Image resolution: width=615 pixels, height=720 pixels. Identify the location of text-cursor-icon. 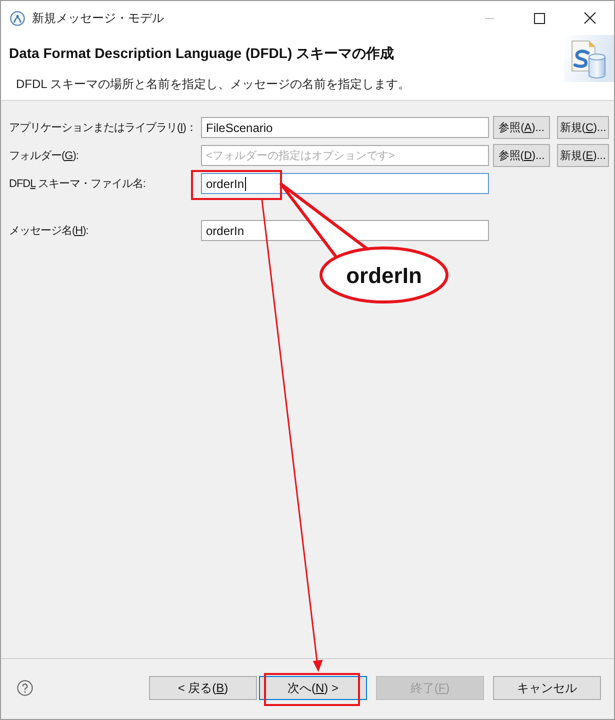
(245, 183).